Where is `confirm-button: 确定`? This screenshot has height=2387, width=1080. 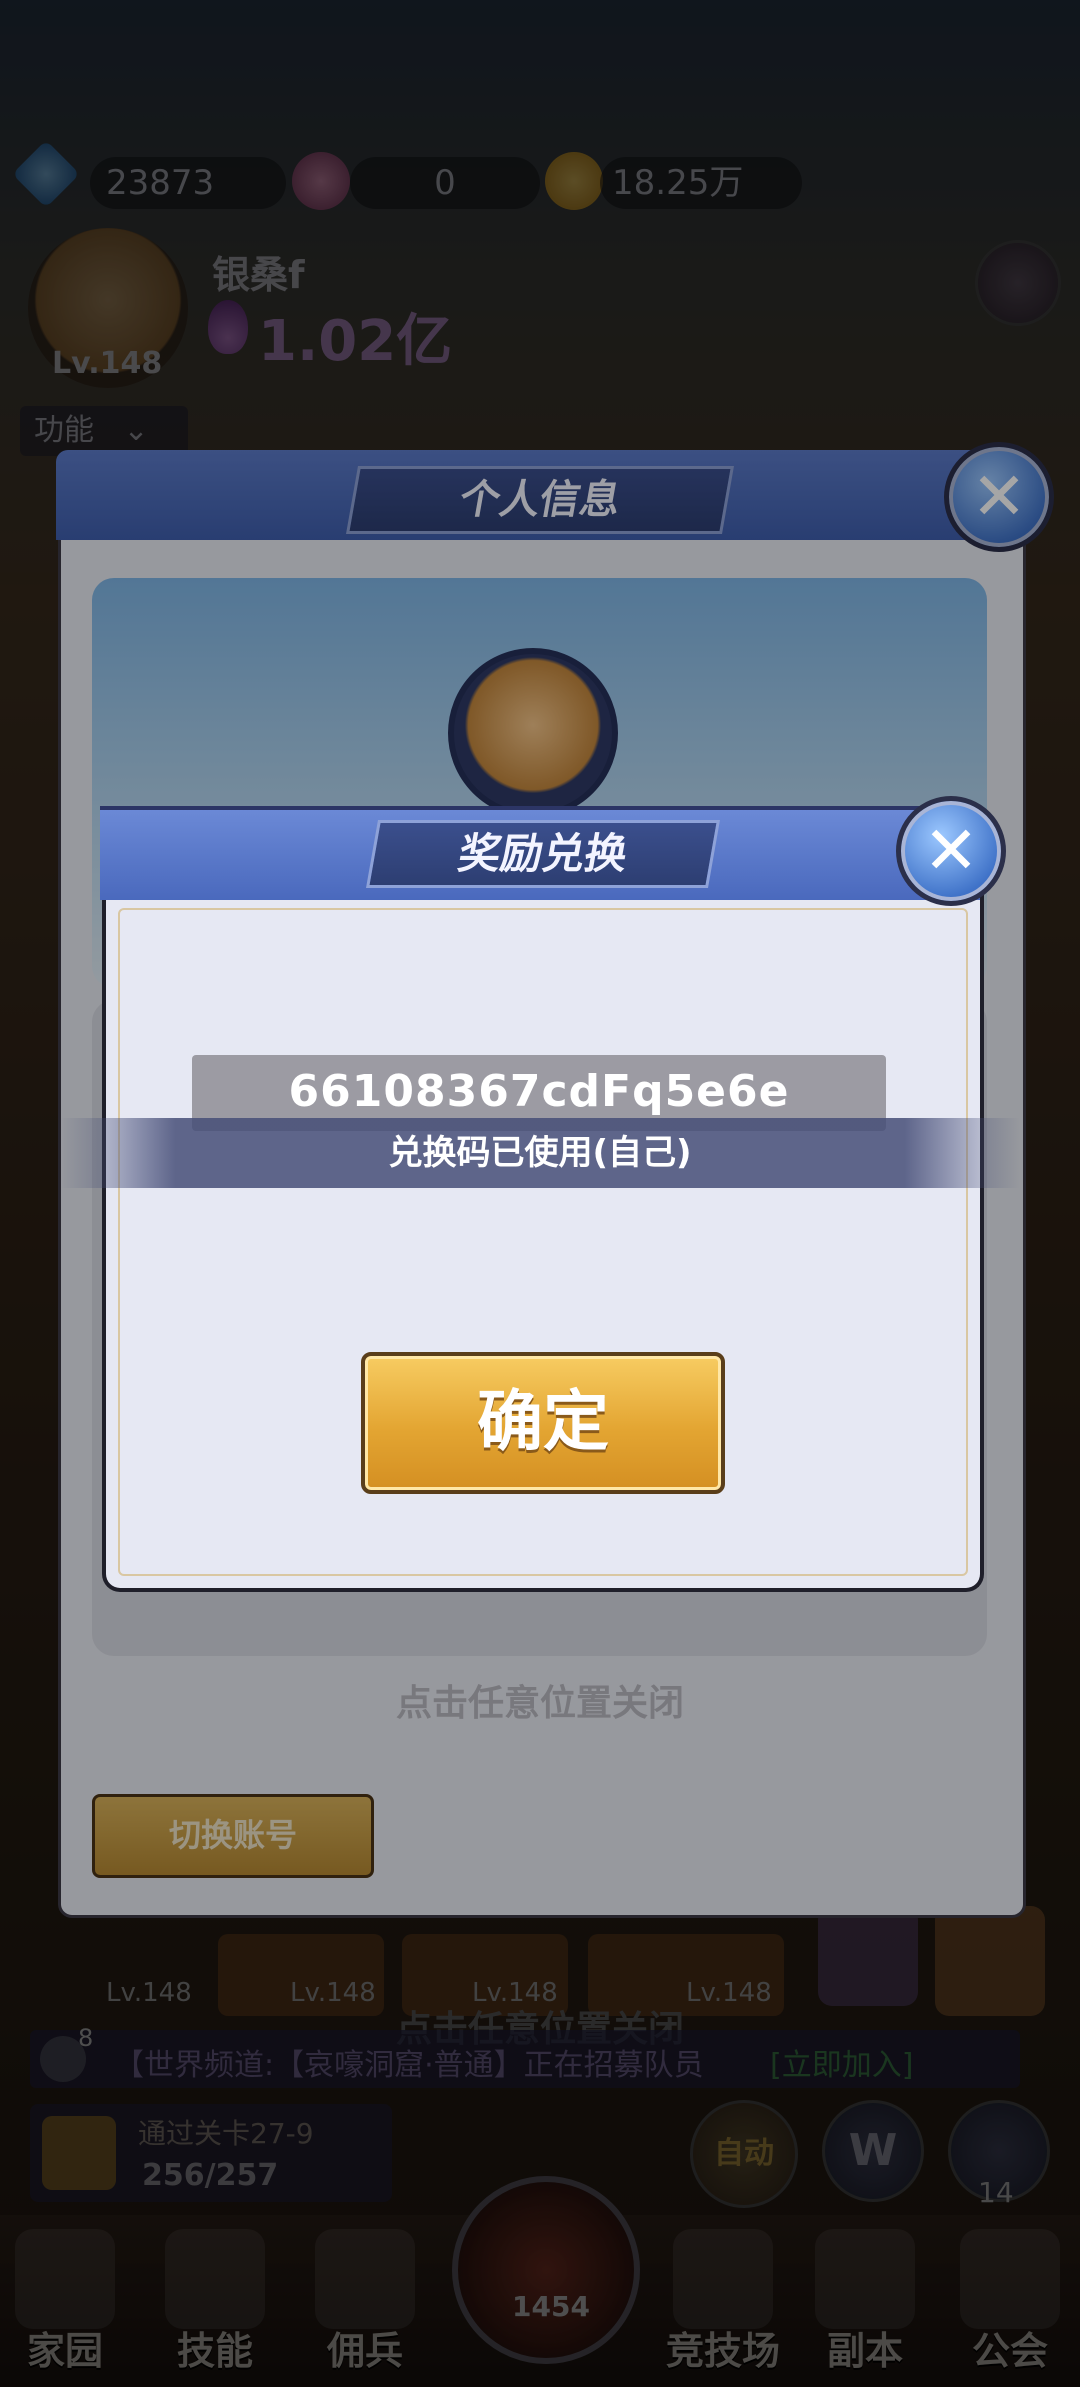
confirm-button: 确定 is located at coordinates (543, 1423).